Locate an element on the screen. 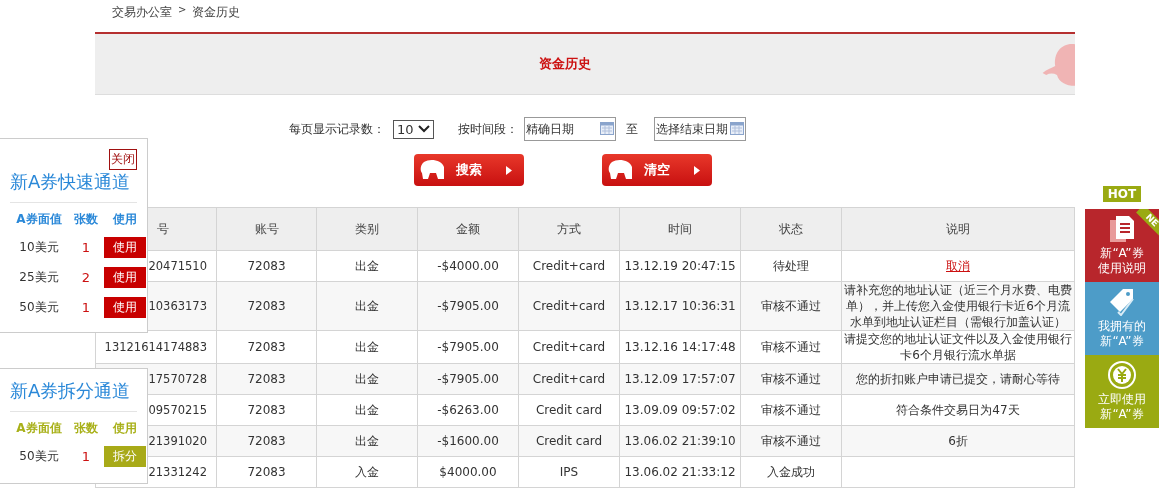  page-size-select: 10 is located at coordinates (413, 129).